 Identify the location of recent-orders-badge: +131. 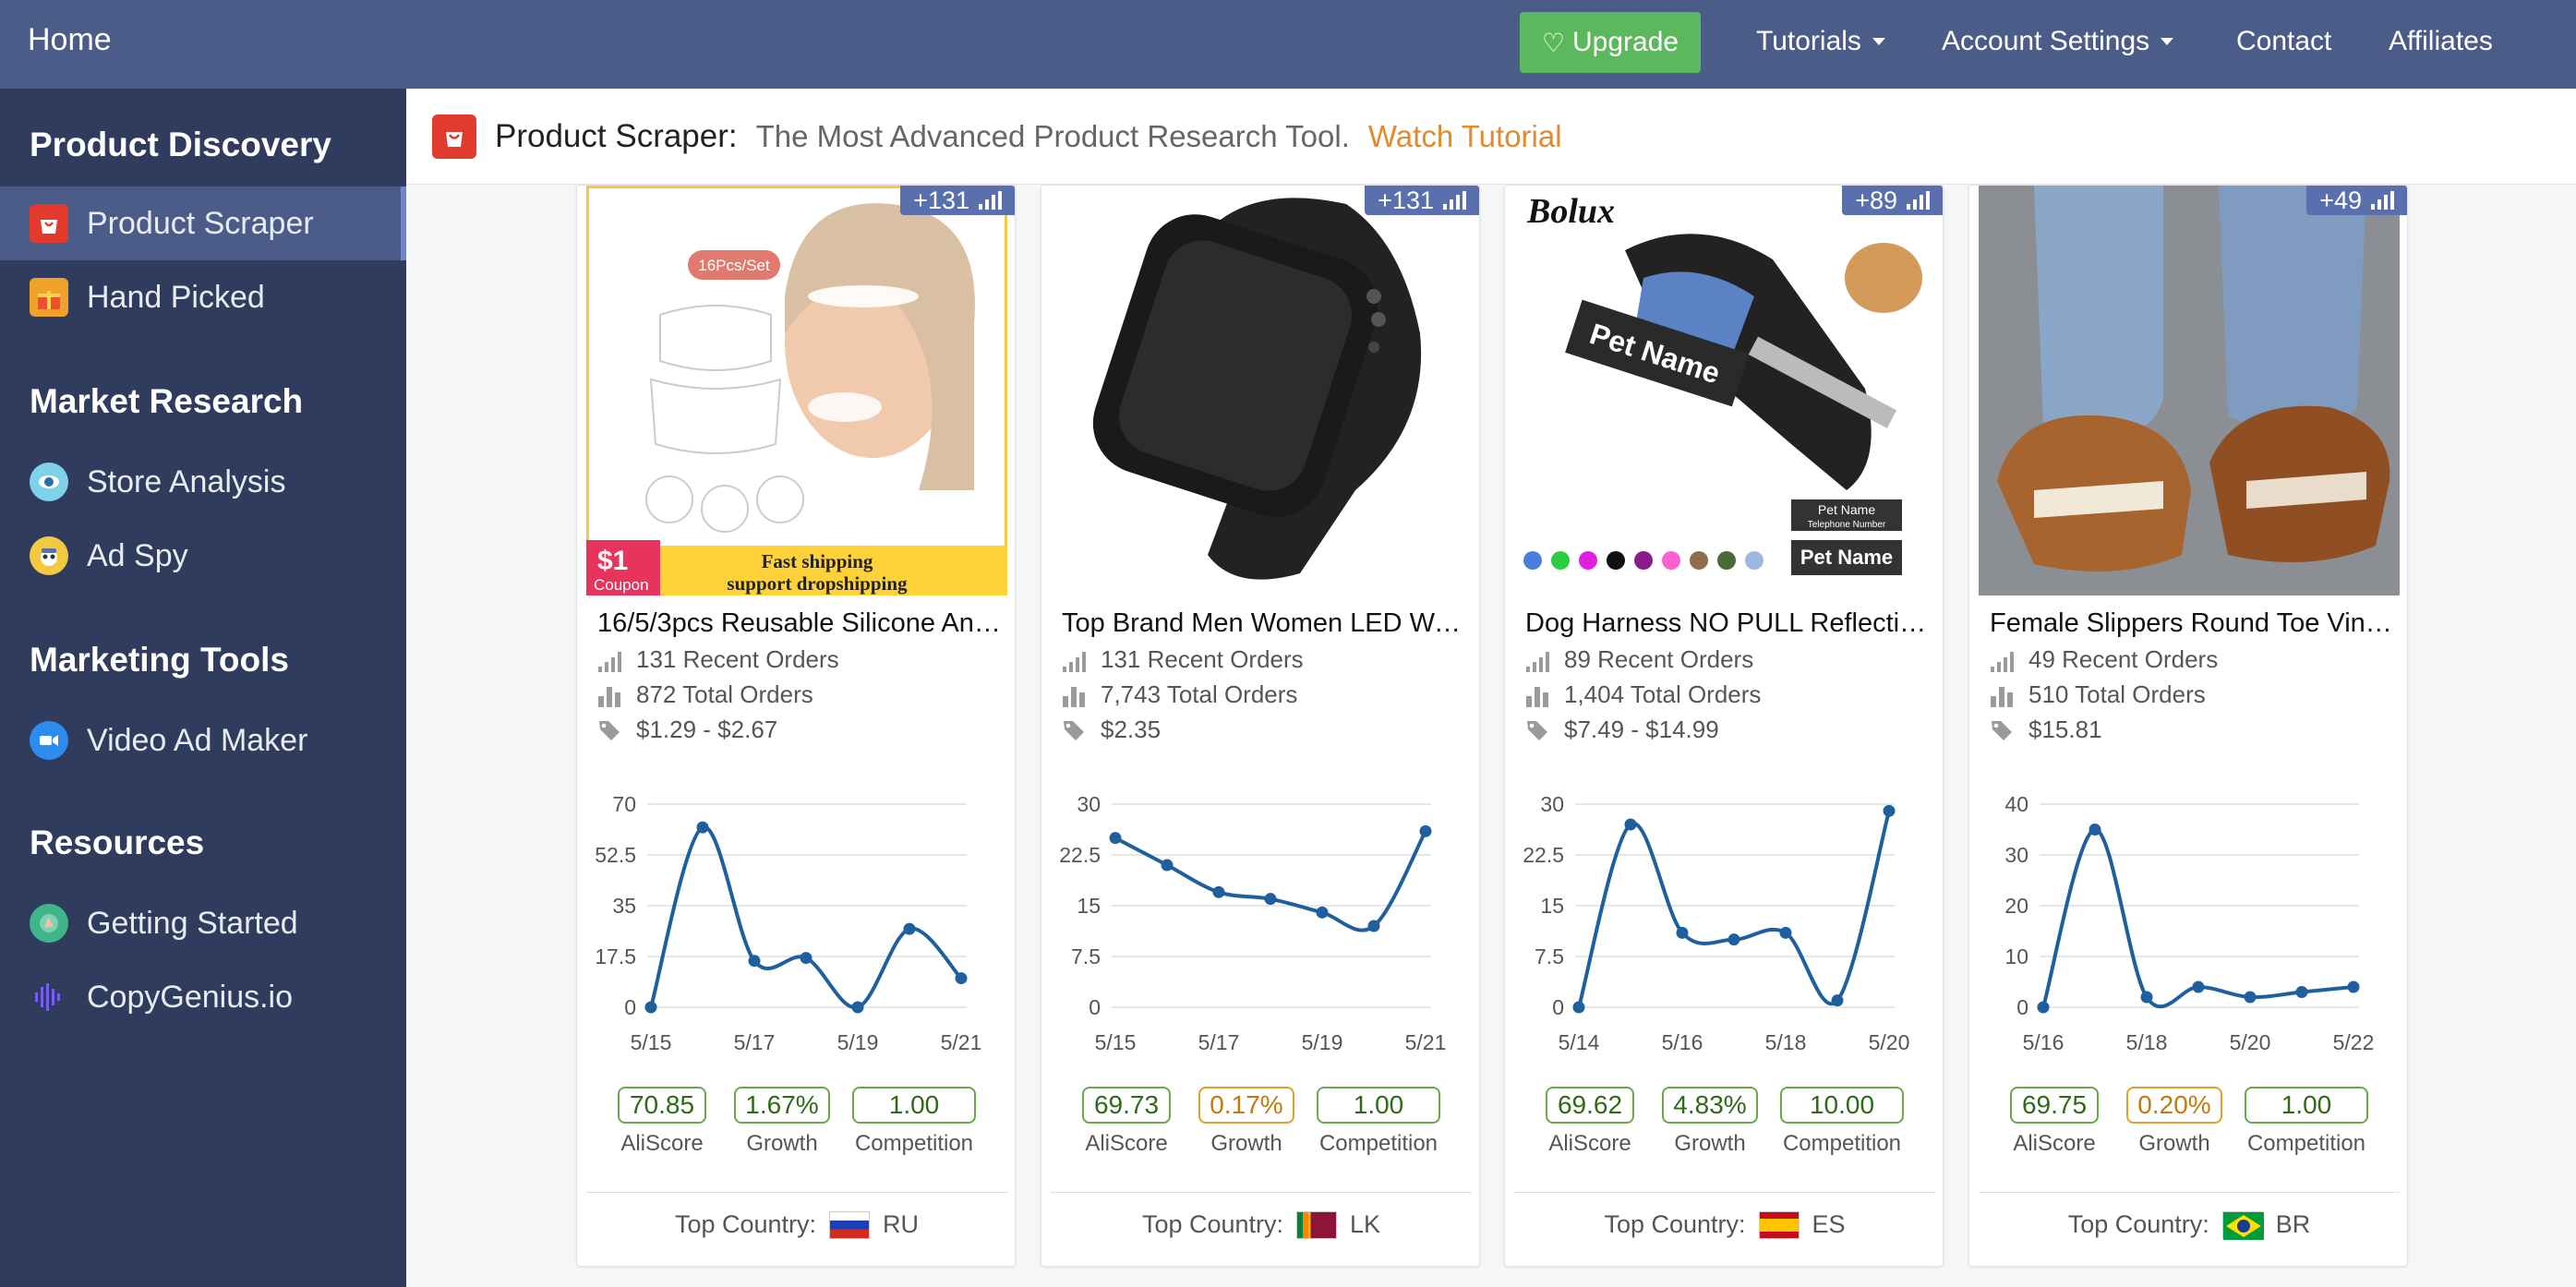
(1422, 201).